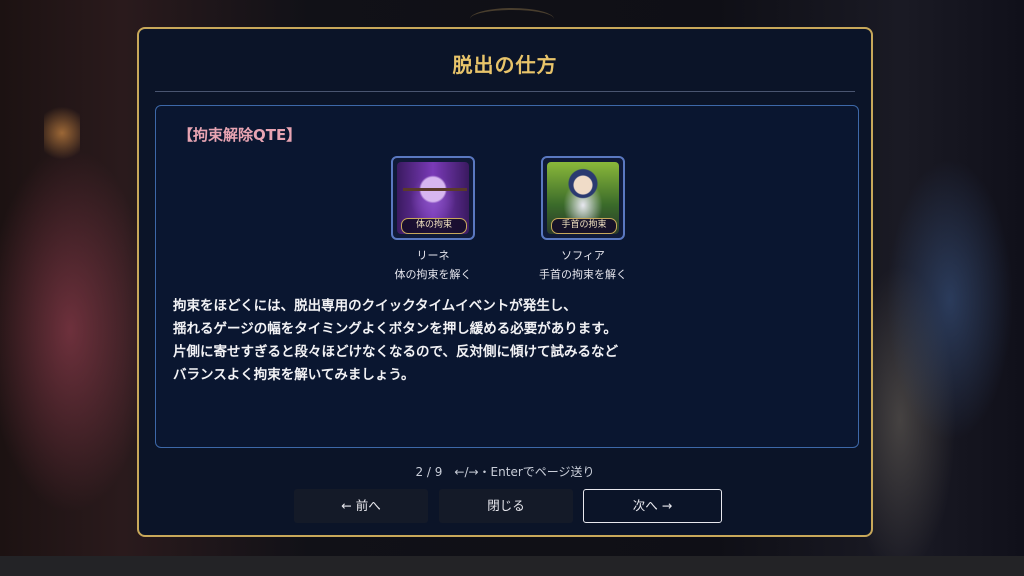 The width and height of the screenshot is (1024, 576). I want to click on description-line: バランスよく拘束を解いてみましょう。, so click(294, 375).